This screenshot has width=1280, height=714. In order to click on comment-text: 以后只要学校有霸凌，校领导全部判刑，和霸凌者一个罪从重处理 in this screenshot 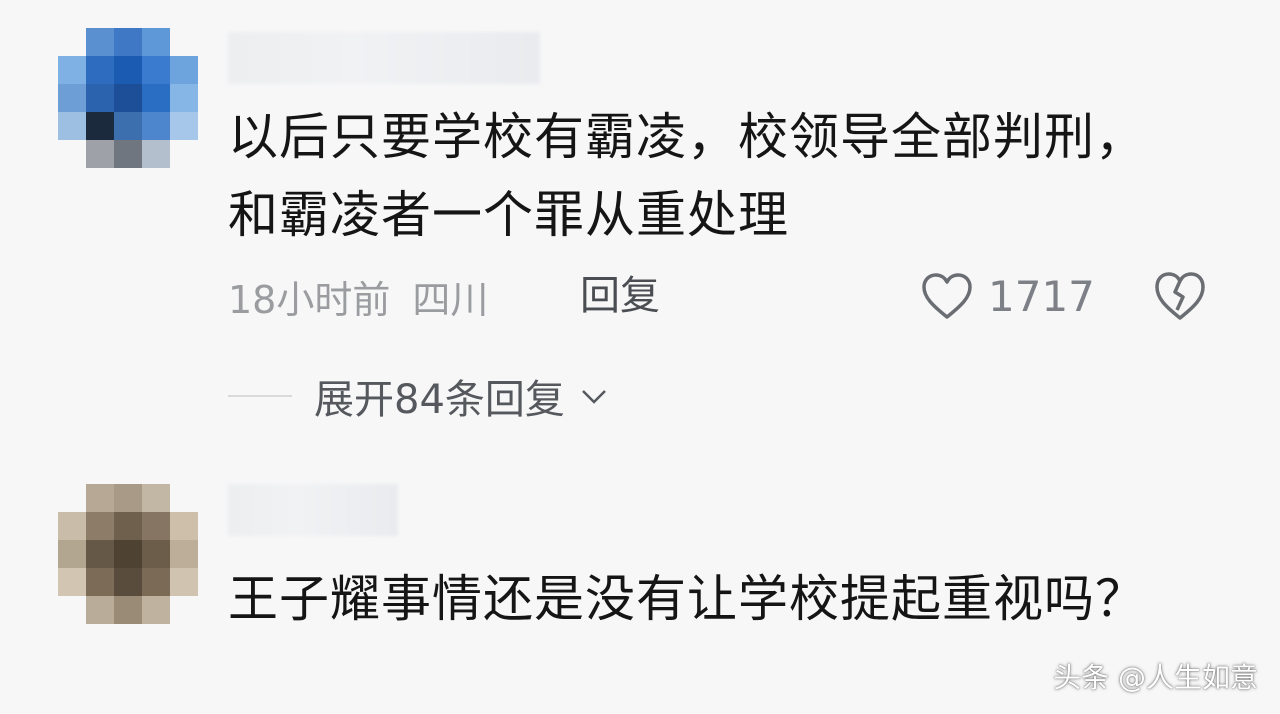, I will do `click(687, 176)`.